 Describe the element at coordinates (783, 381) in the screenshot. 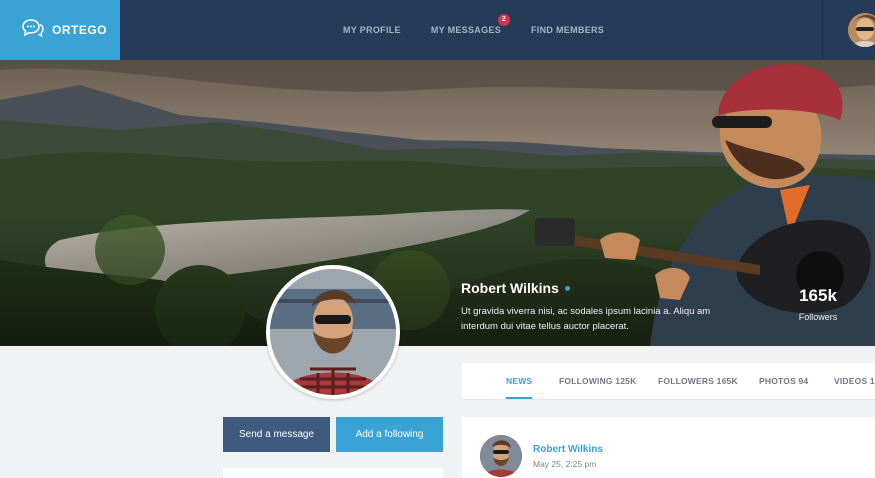

I see `tab-photos: PHOTOS 94` at that location.